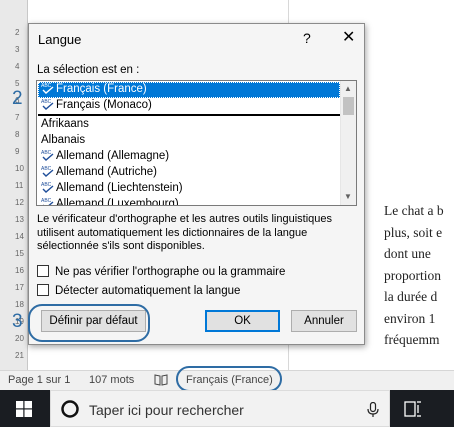  Describe the element at coordinates (189, 189) in the screenshot. I see `language-list-item: ABC Allemand (Liechtenstein)` at that location.